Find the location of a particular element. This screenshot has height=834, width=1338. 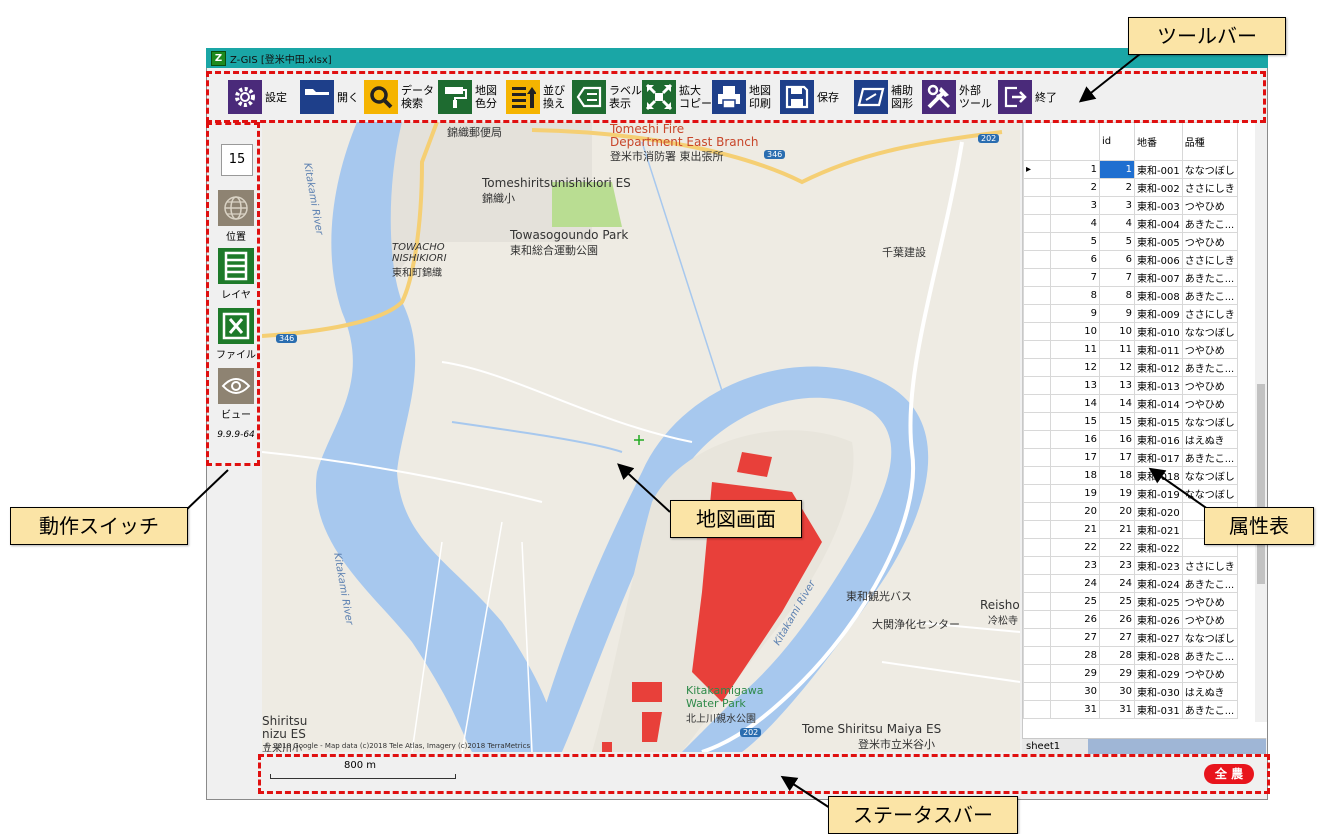

map-callout: 地図画面 is located at coordinates (736, 519).